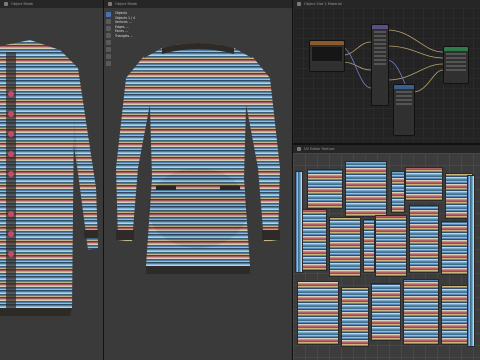 Image resolution: width=480 pixels, height=360 pixels. What do you see at coordinates (271, 235) in the screenshot?
I see `right-cuff` at bounding box center [271, 235].